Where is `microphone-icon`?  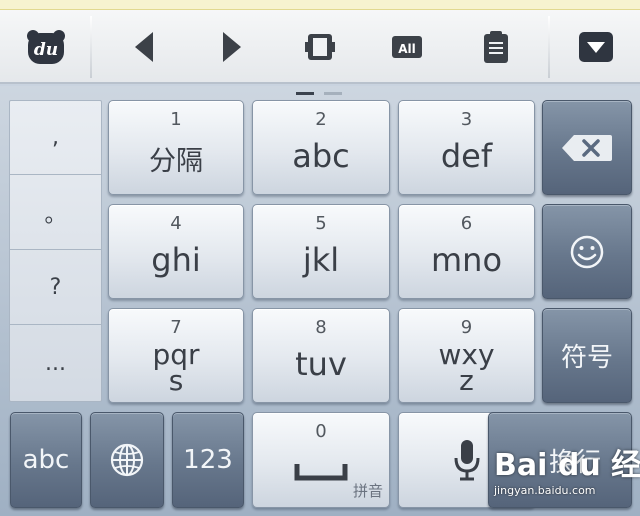 microphone-icon is located at coordinates (466, 460).